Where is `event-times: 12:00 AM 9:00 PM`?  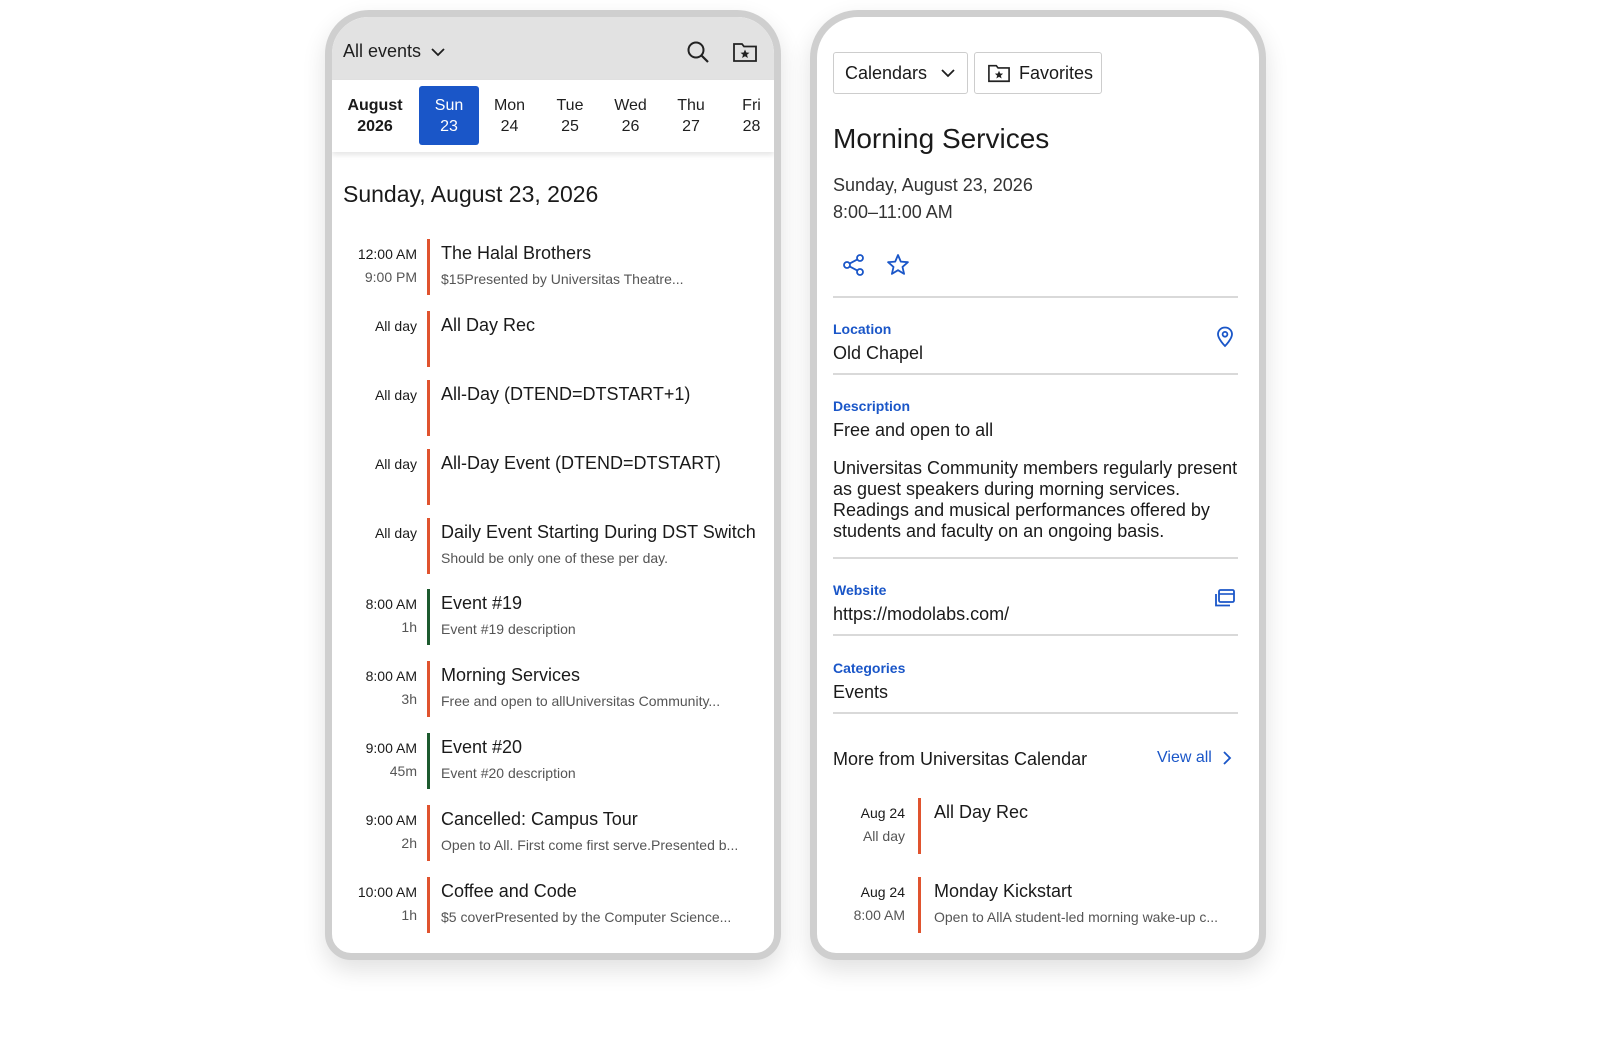
event-times: 12:00 AM 9:00 PM is located at coordinates (374, 266).